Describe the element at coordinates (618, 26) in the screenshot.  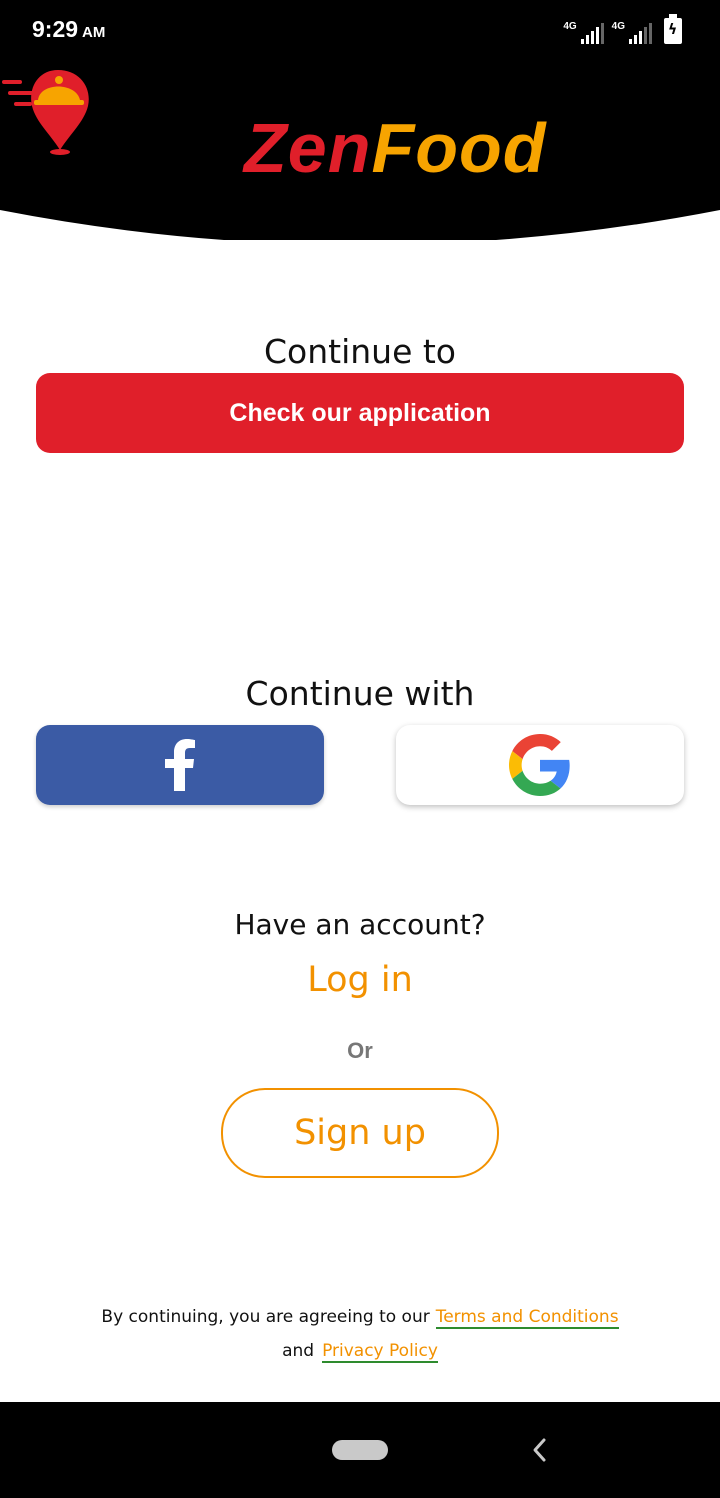
I see `network-type-2: 4G` at that location.